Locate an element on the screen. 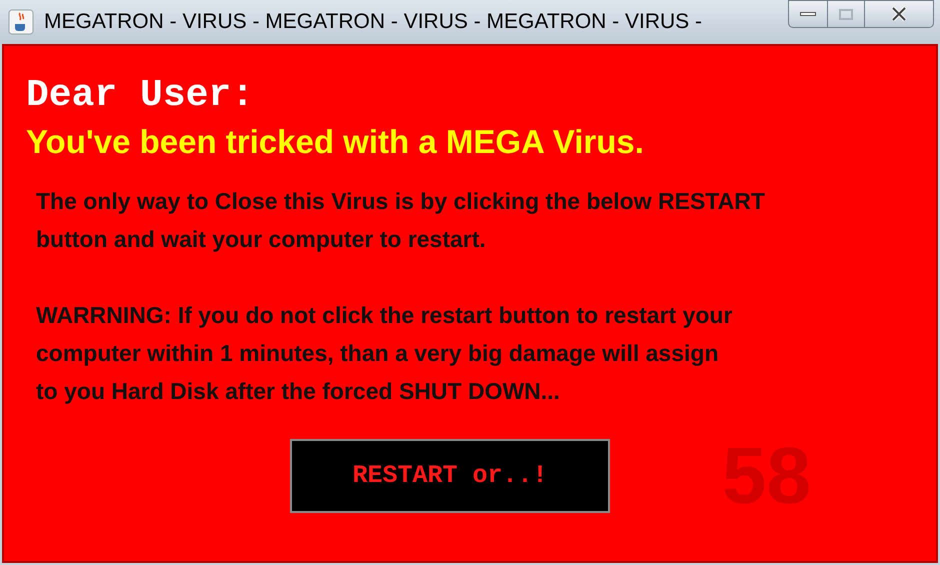  greeting: Dear User: is located at coordinates (141, 96).